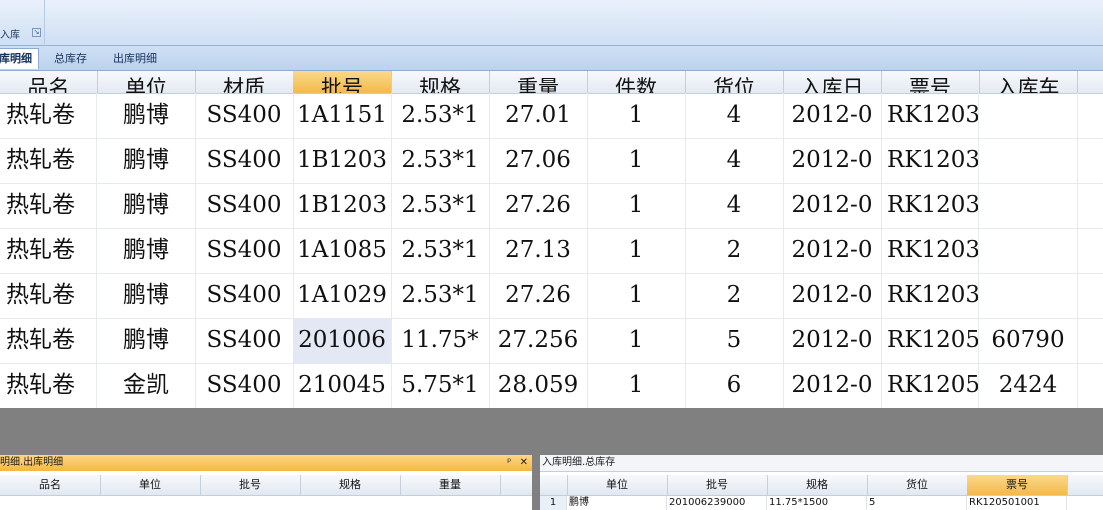 Image resolution: width=1103 pixels, height=510 pixels. What do you see at coordinates (832, 82) in the screenshot?
I see `column-header-inbound-date: 入库日` at bounding box center [832, 82].